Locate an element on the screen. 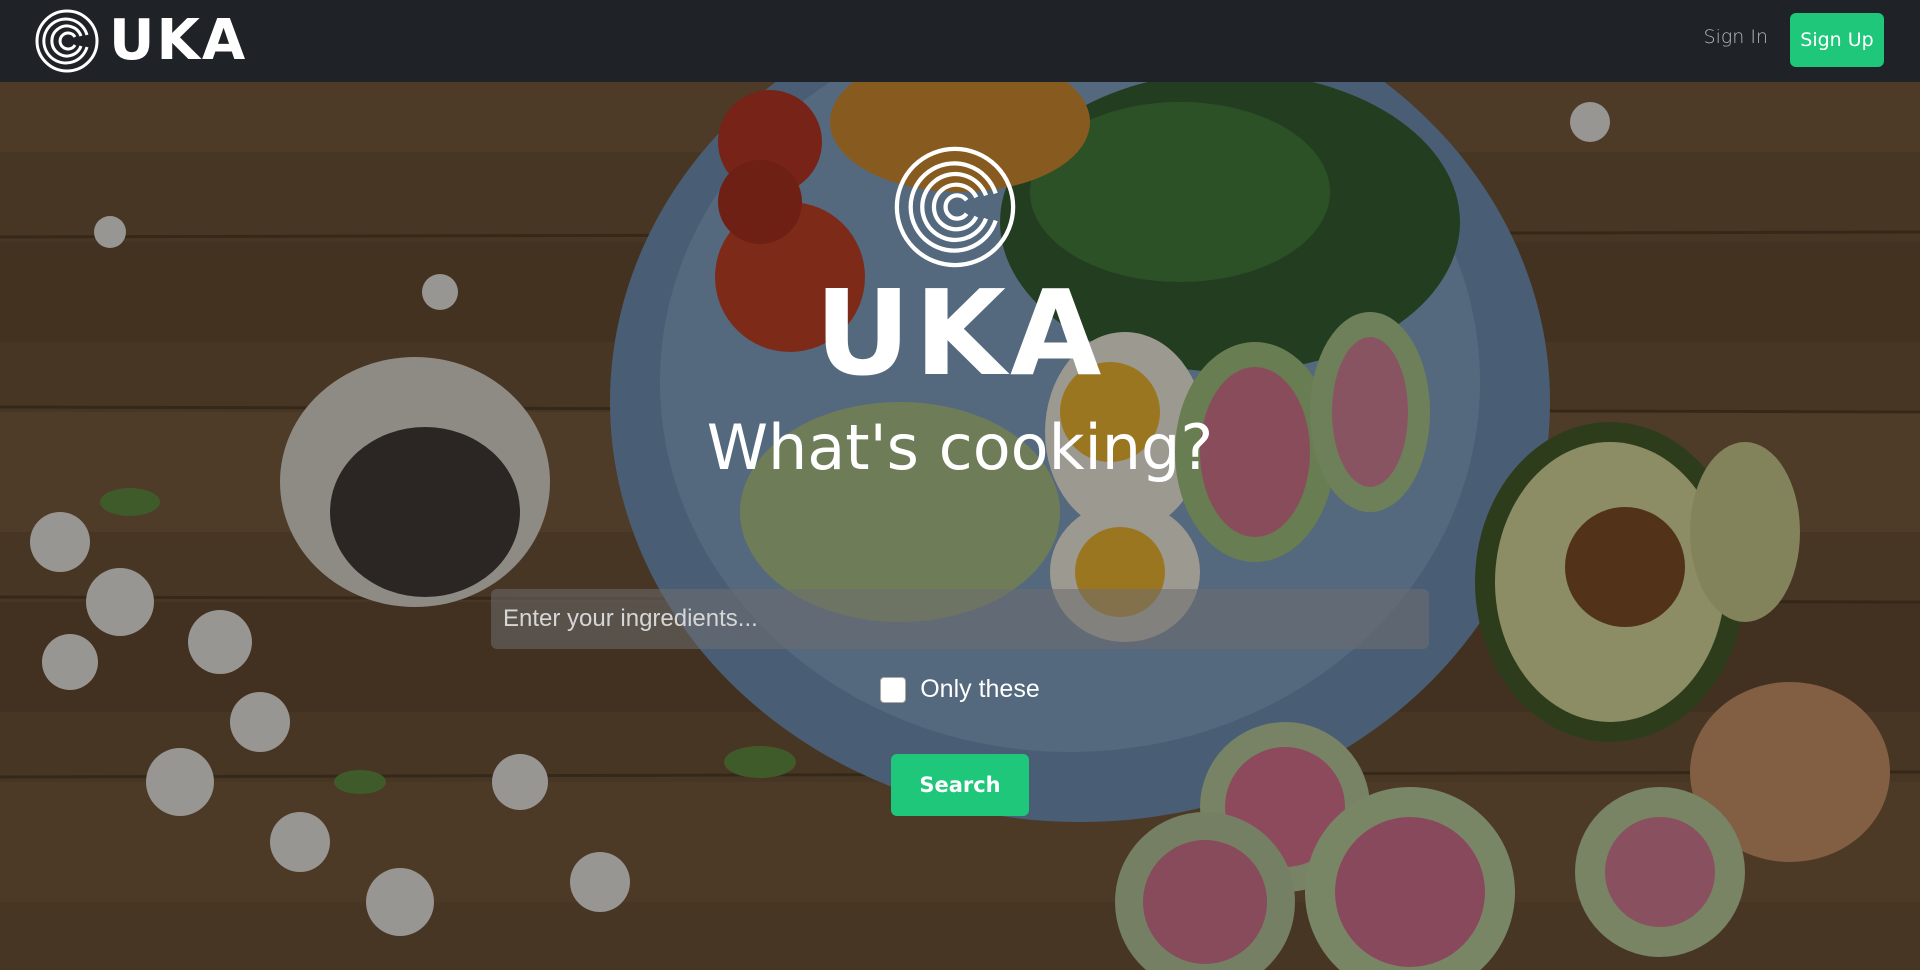  brand-home-link: UKA is located at coordinates (141, 41).